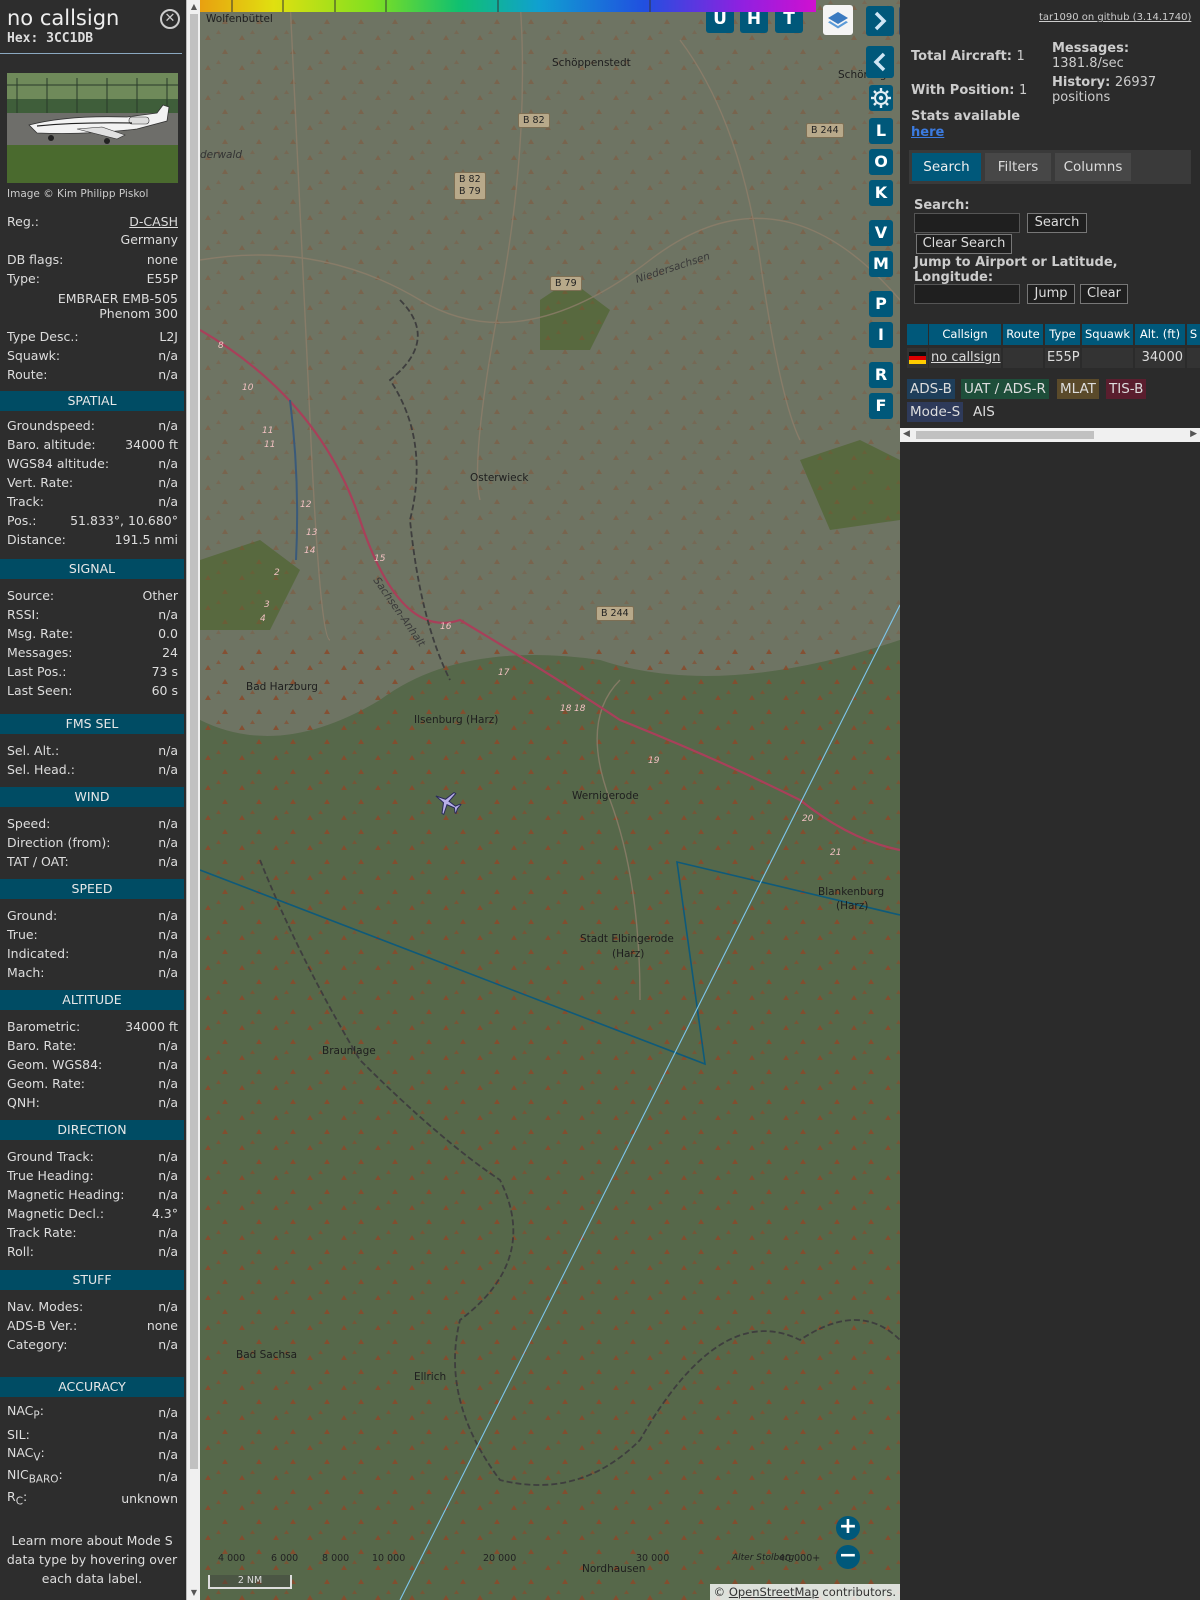  Describe the element at coordinates (1062, 334) in the screenshot. I see `column-type: Type` at that location.